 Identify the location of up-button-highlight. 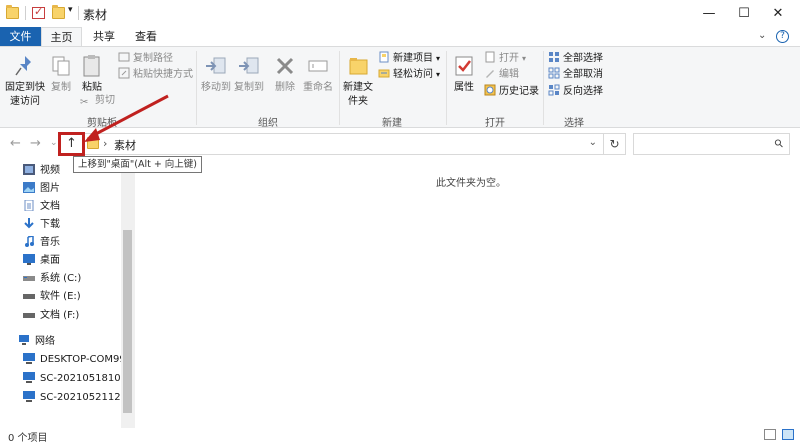
(71, 144).